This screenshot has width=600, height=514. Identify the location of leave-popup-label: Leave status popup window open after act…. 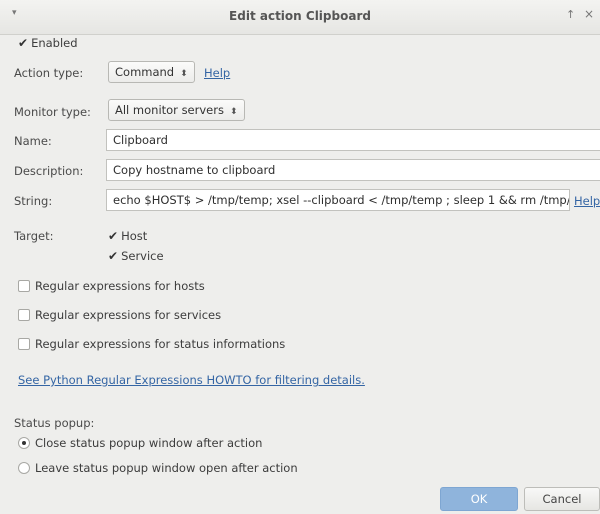
(166, 468).